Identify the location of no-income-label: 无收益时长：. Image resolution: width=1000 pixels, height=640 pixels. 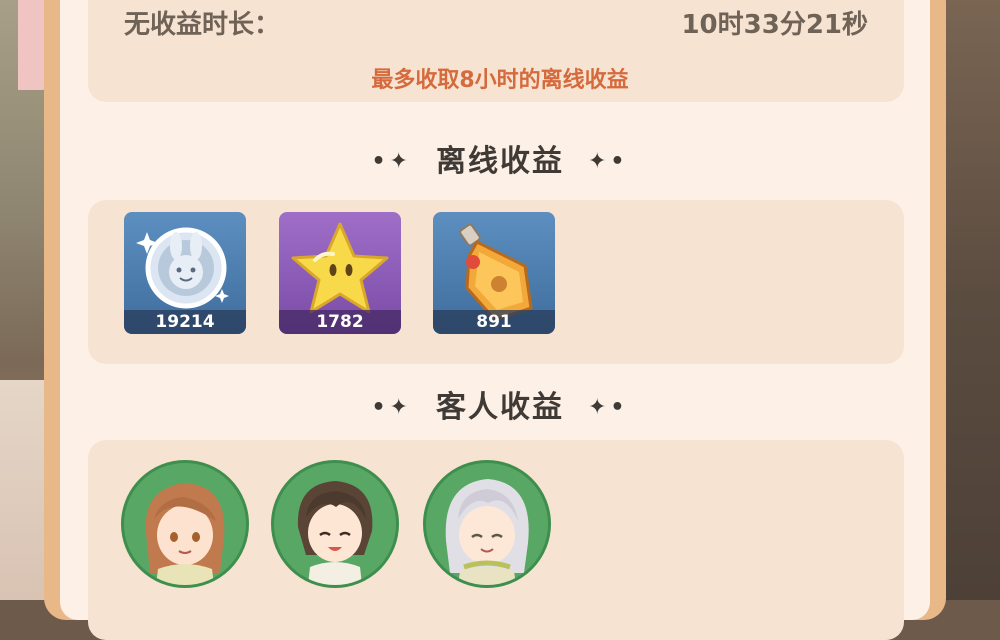
(202, 25).